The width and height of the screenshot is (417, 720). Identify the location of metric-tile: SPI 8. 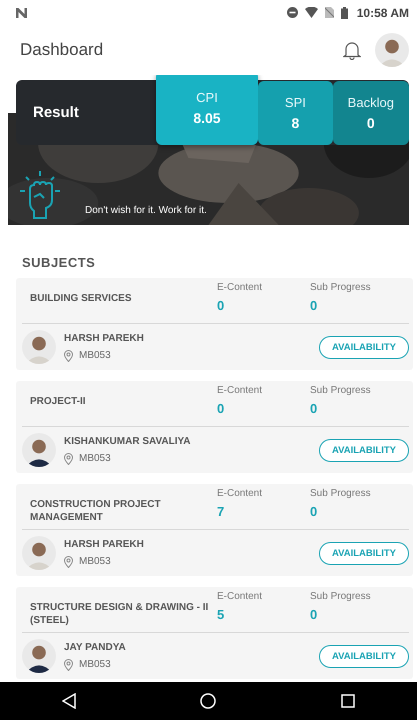
(295, 112).